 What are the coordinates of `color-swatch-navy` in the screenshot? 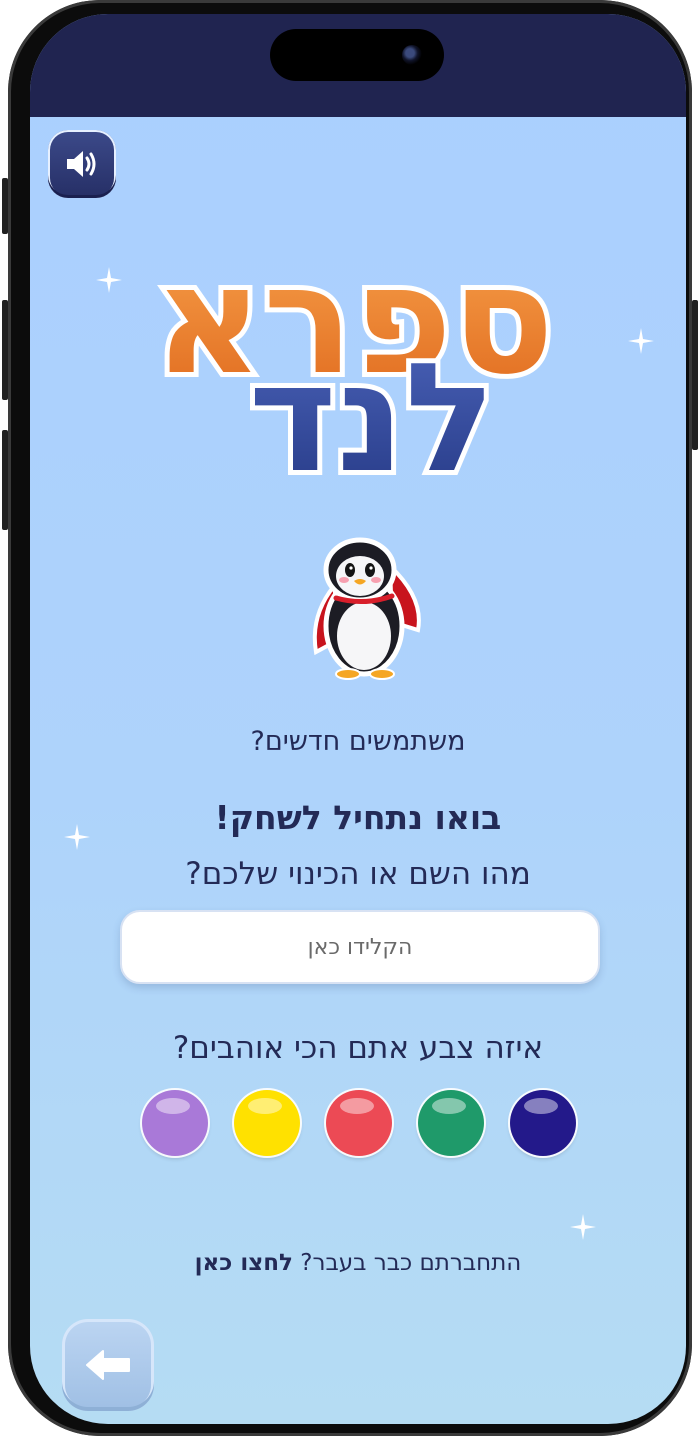 It's located at (543, 1123).